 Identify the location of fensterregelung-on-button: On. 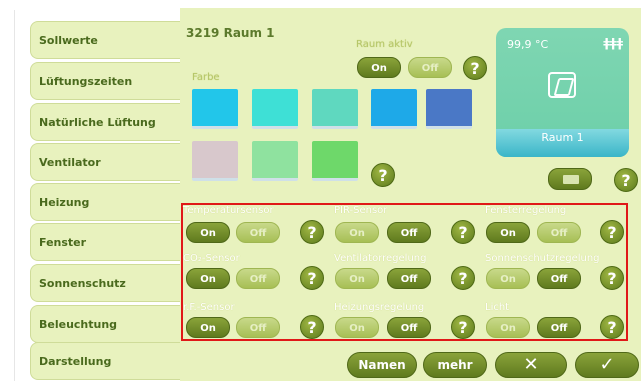
(508, 232).